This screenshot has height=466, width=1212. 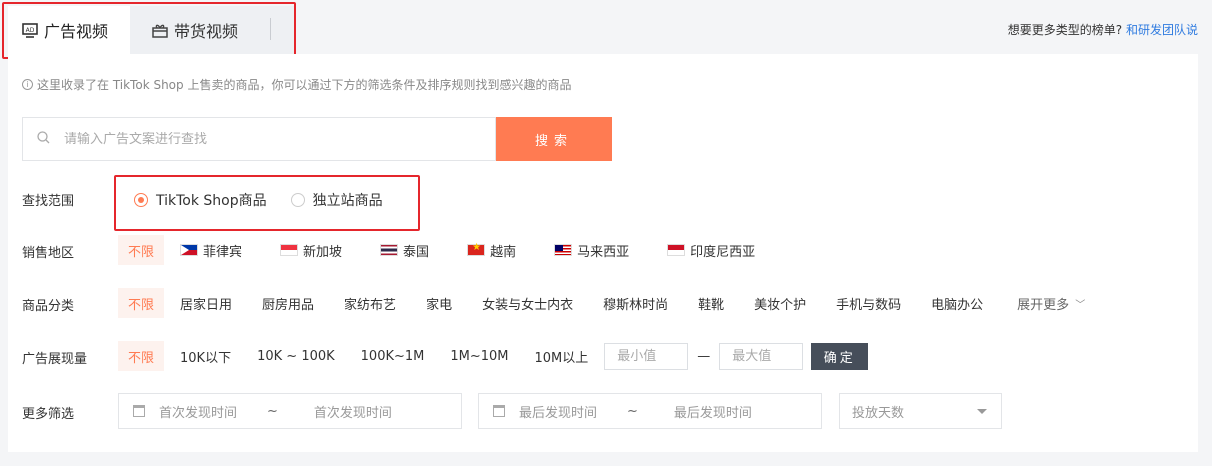 I want to click on category-option: 不限, so click(x=141, y=303).